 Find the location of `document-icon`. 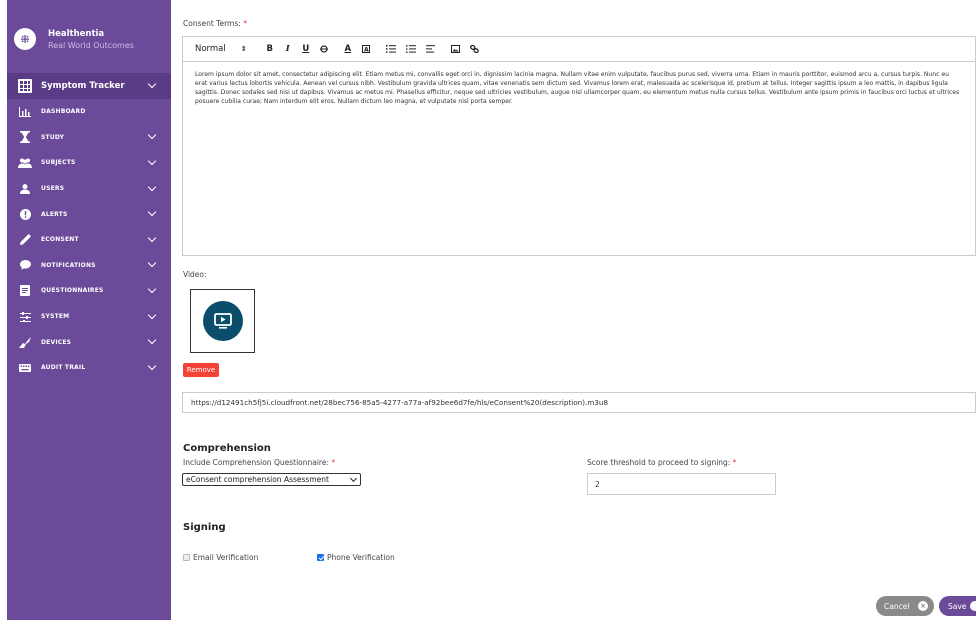

document-icon is located at coordinates (25, 291).